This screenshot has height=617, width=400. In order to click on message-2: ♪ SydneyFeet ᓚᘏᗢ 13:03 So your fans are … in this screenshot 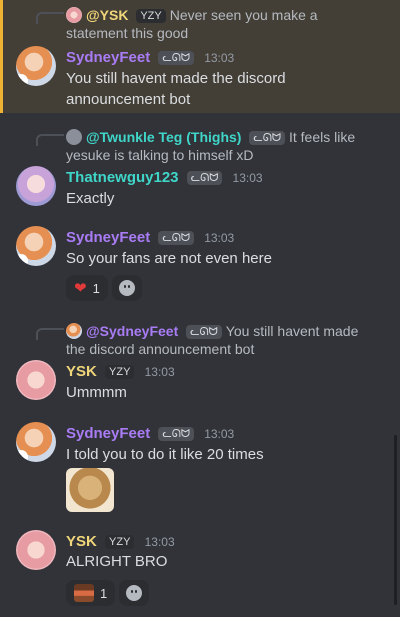, I will do `click(200, 266)`.